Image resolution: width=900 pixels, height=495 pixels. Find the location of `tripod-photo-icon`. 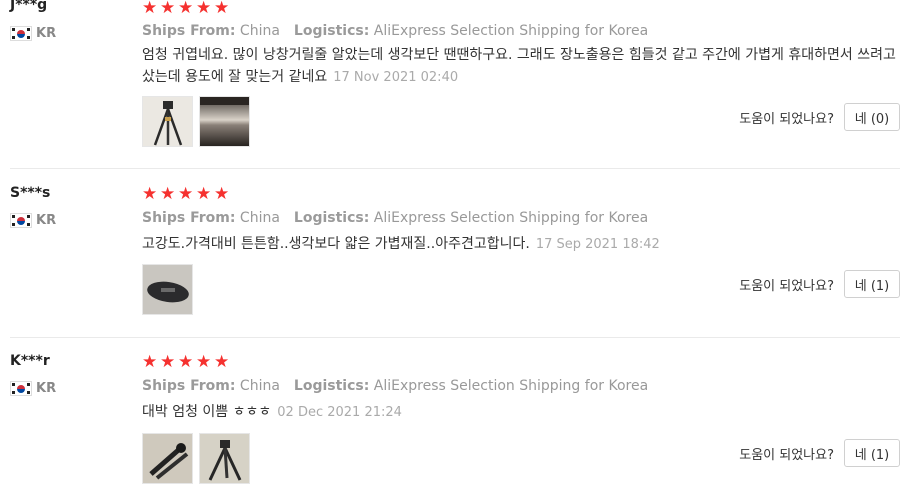

tripod-photo-icon is located at coordinates (167, 121).